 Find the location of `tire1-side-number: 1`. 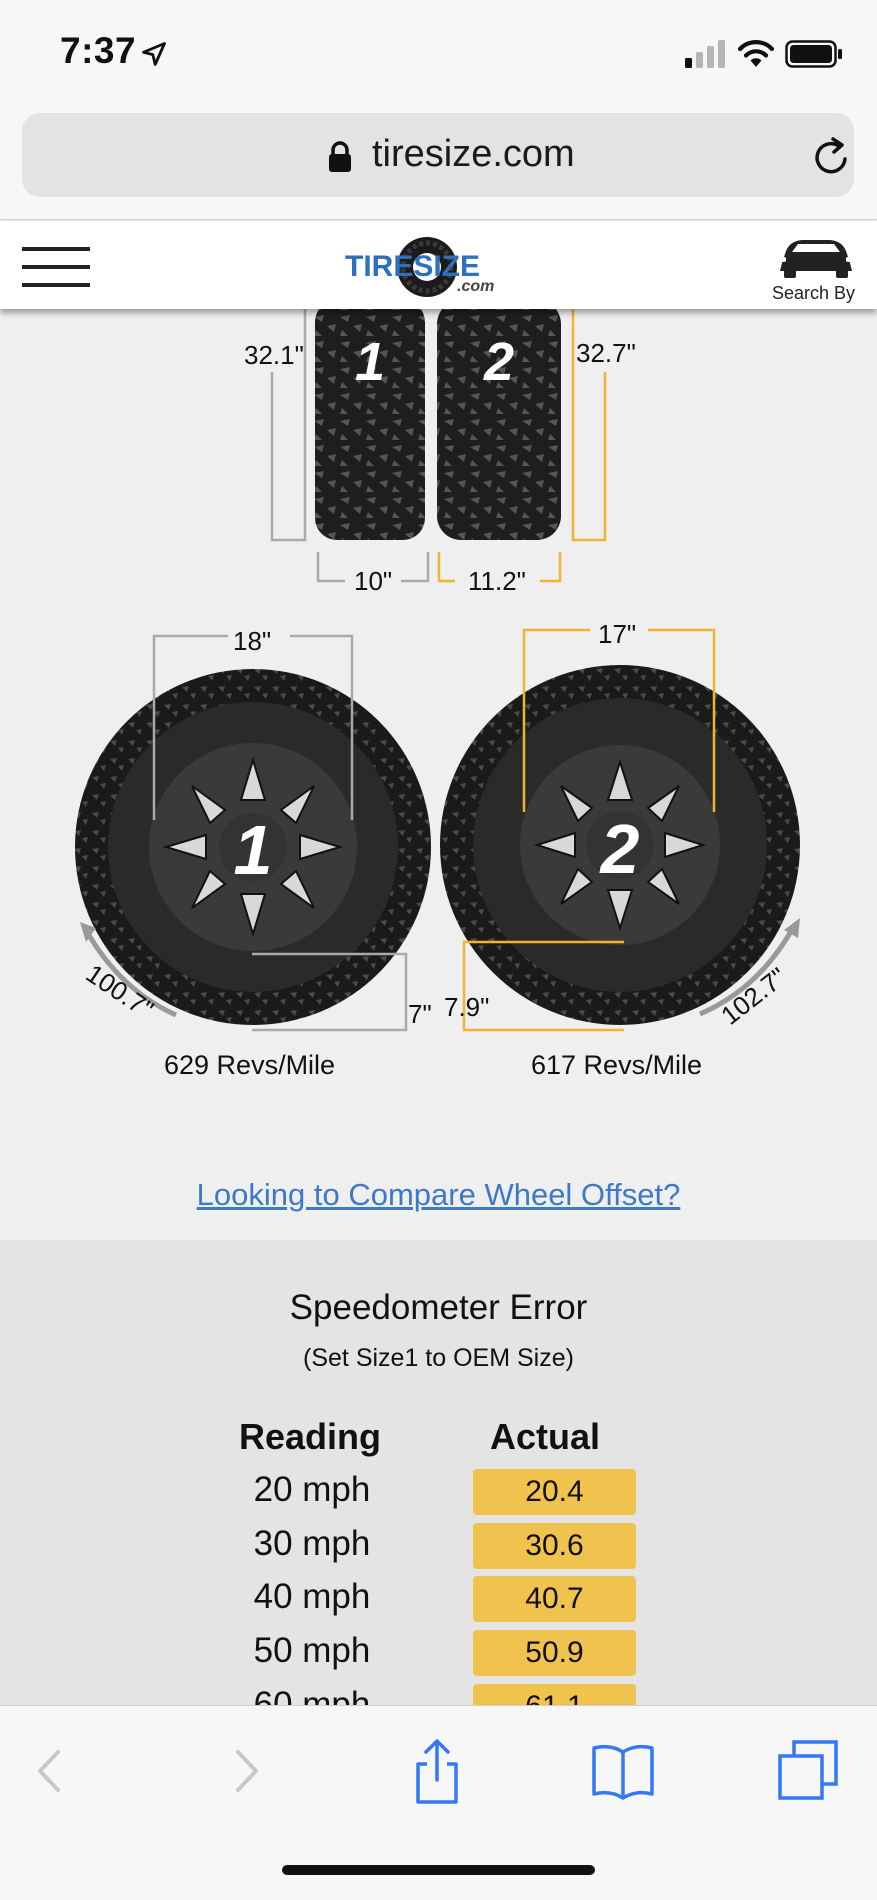

tire1-side-number: 1 is located at coordinates (253, 850).